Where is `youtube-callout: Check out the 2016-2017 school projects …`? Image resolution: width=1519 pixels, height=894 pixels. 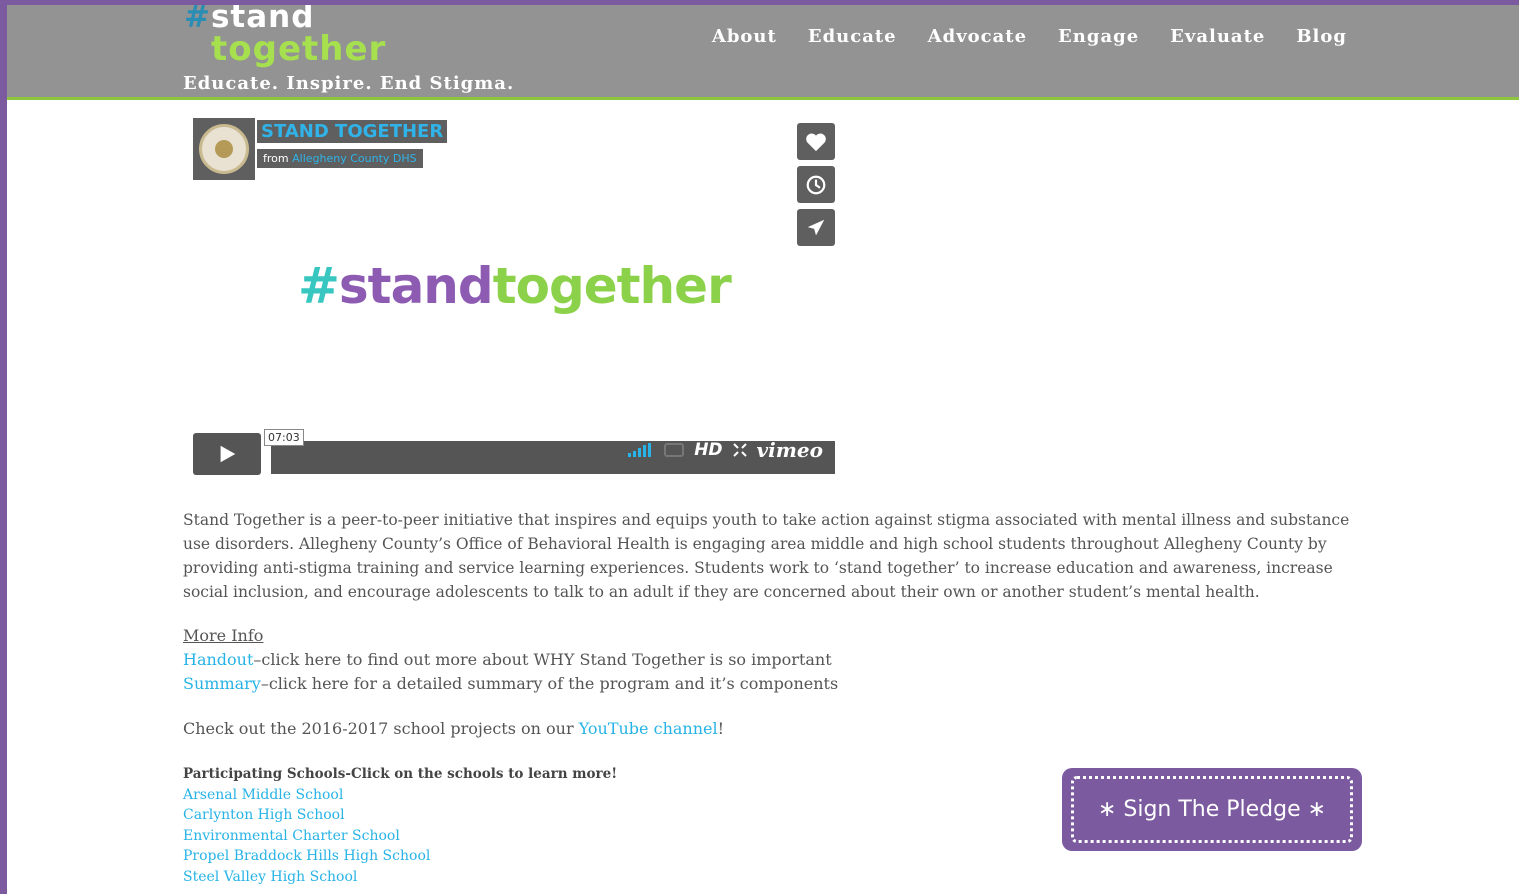
youtube-callout: Check out the 2016-2017 school projects … is located at coordinates (453, 729).